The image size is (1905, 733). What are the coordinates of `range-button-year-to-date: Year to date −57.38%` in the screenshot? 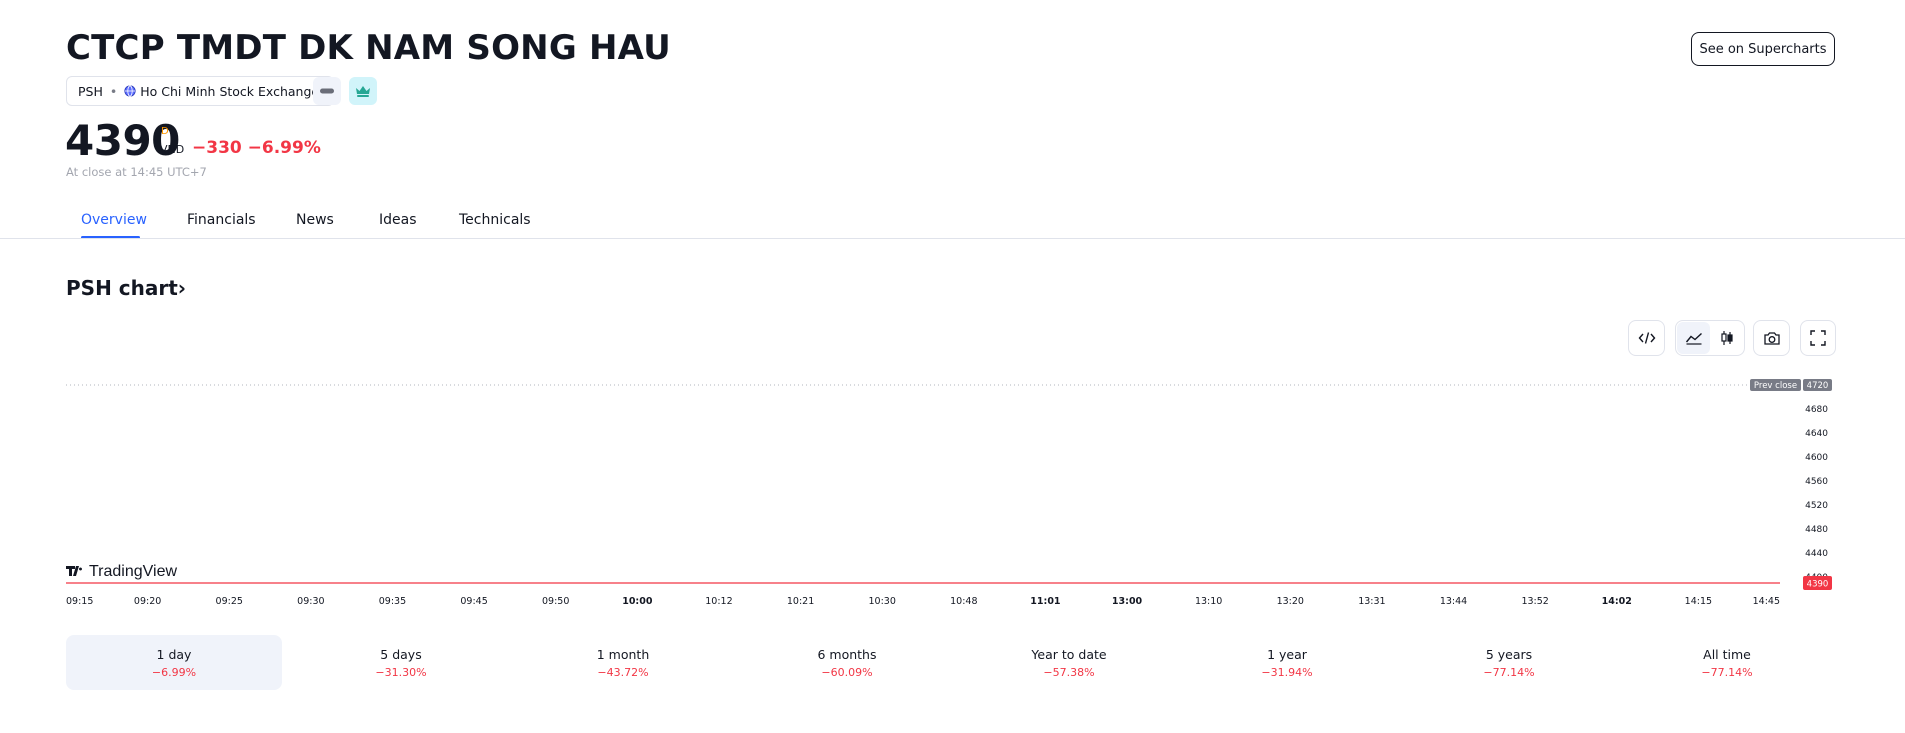 It's located at (1069, 662).